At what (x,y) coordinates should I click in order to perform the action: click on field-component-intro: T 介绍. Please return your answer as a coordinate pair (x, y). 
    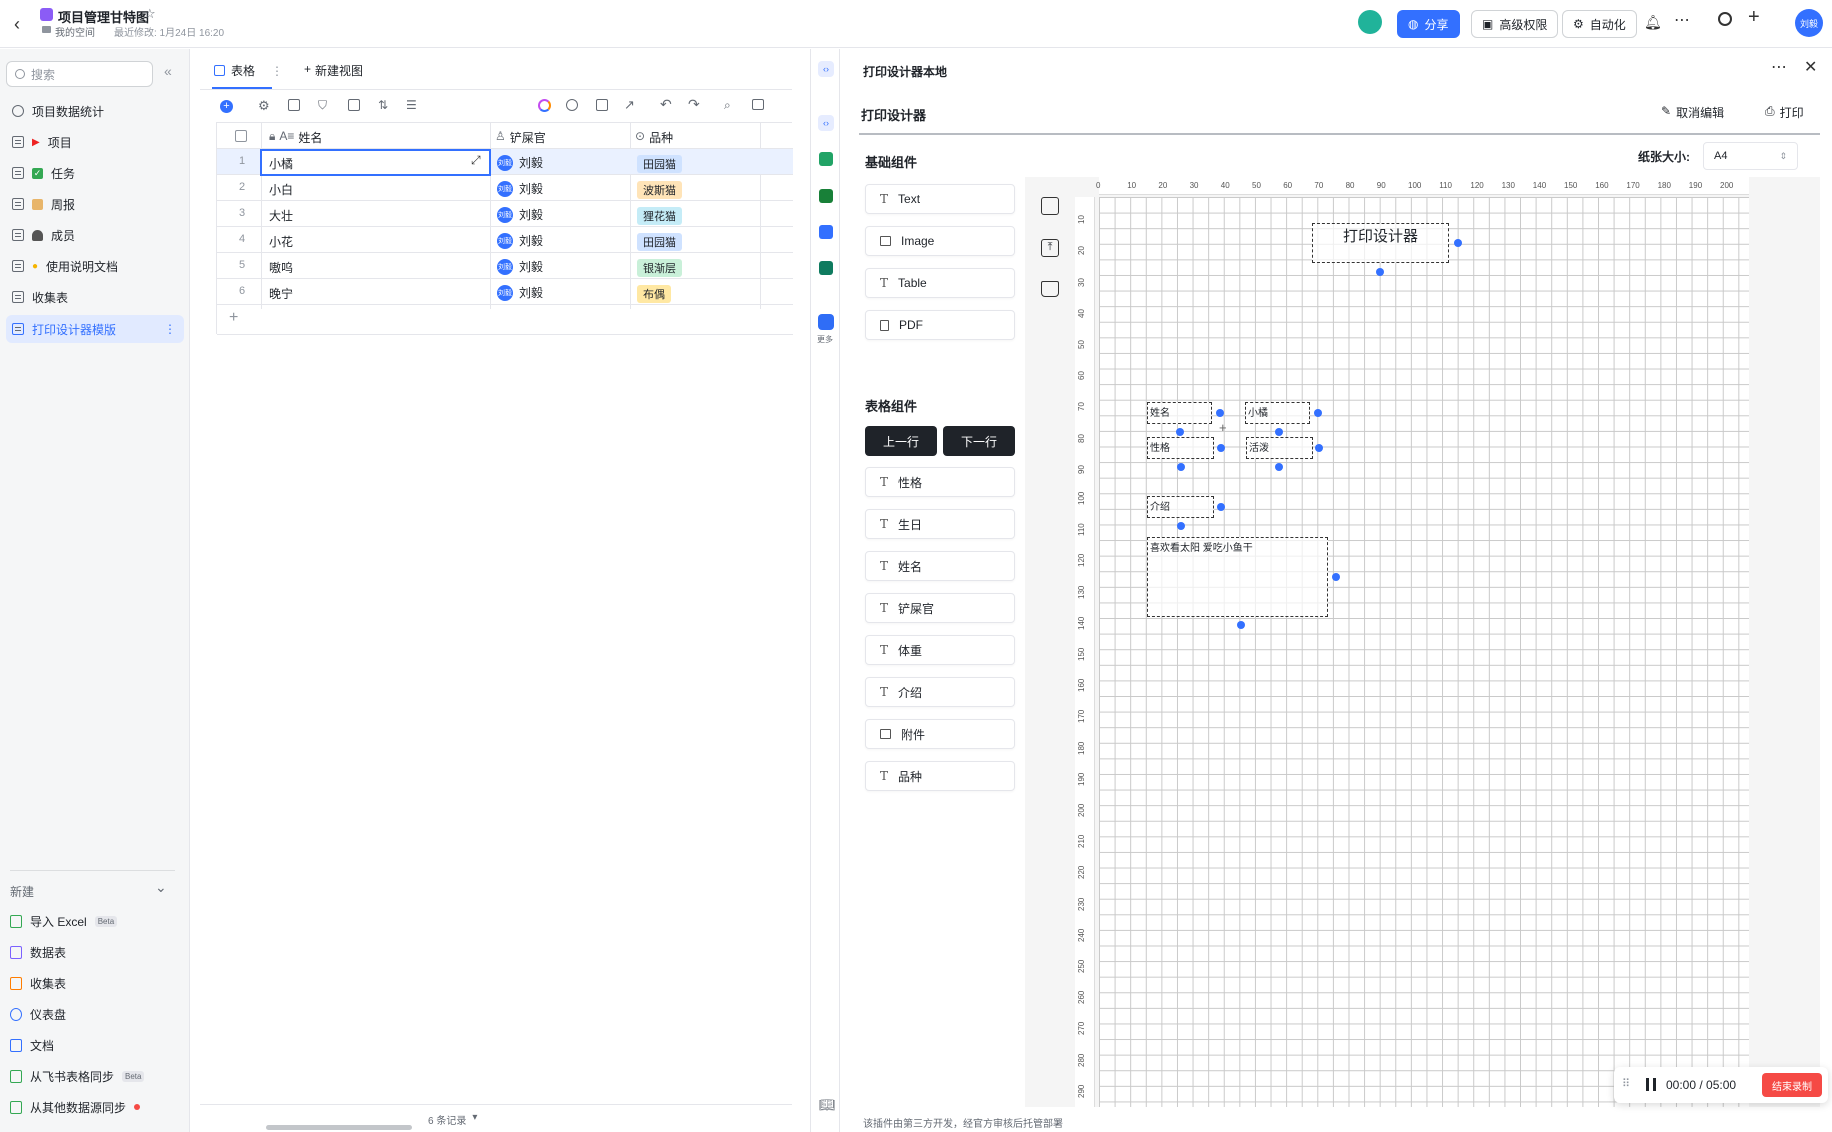
    Looking at the image, I should click on (940, 692).